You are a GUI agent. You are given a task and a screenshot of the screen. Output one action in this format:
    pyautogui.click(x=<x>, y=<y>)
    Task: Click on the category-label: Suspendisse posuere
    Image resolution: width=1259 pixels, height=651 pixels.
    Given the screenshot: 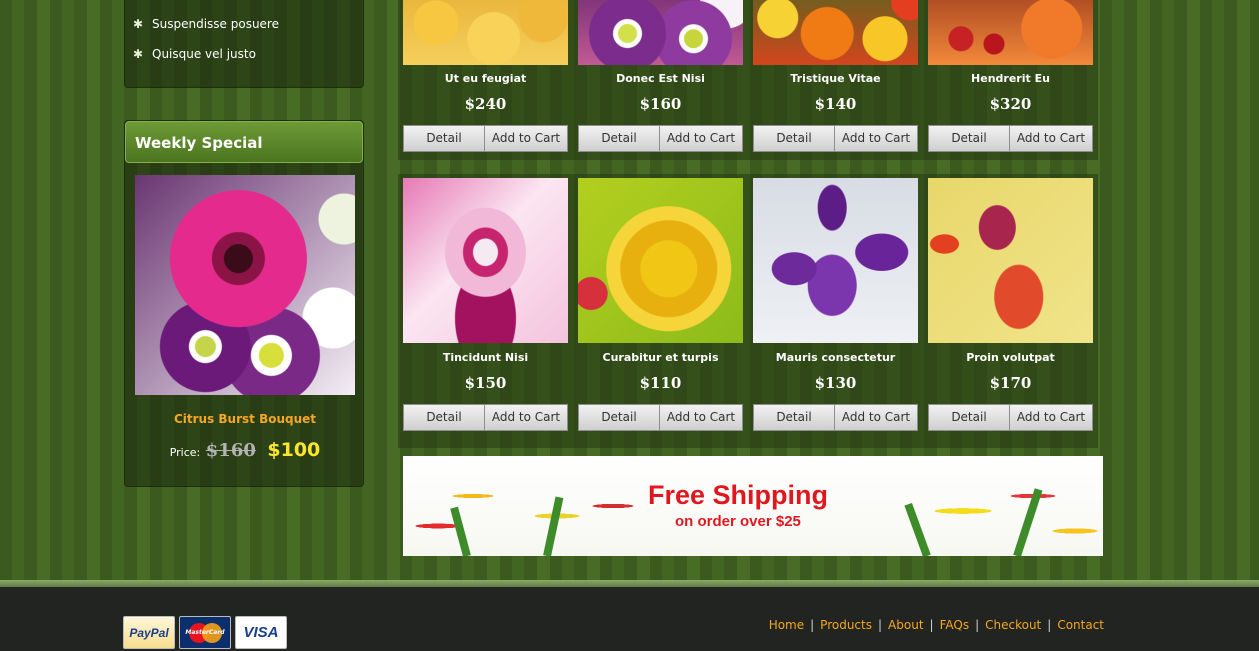 What is the action you would take?
    pyautogui.click(x=215, y=24)
    